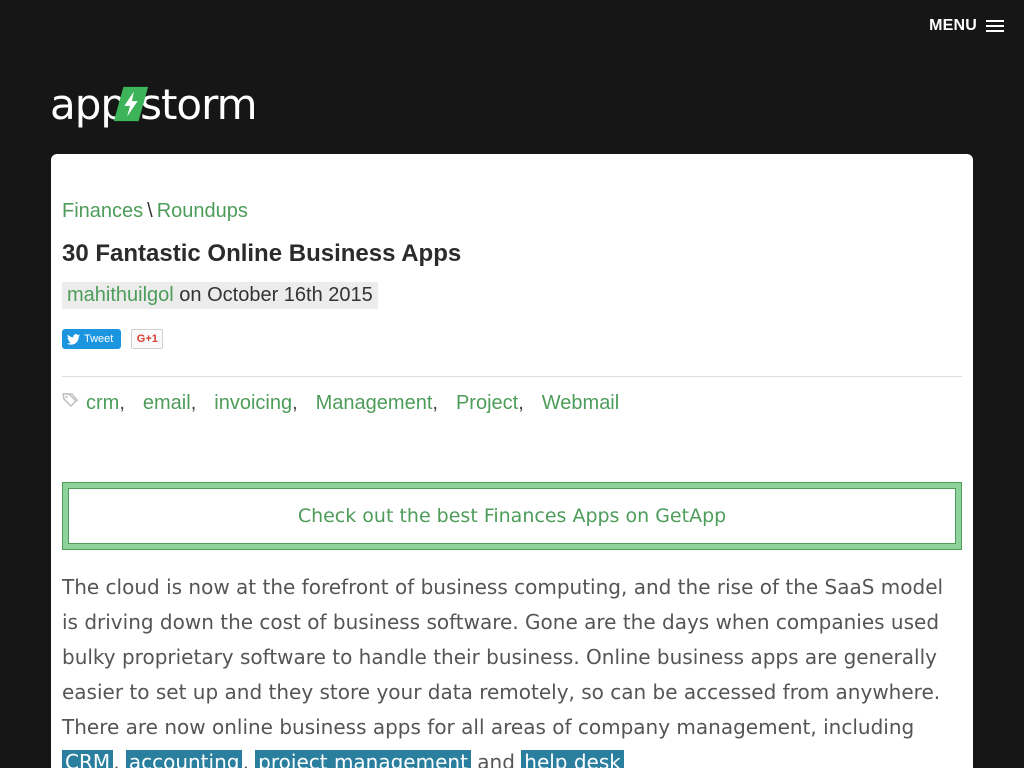 The image size is (1024, 768). I want to click on tag-project: Project, so click(487, 403).